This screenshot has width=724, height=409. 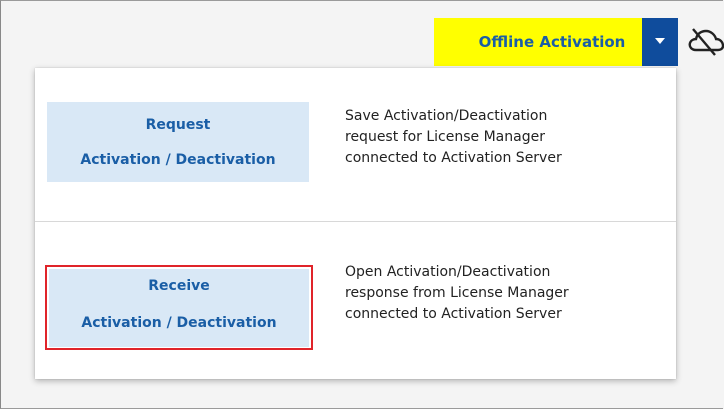 What do you see at coordinates (706, 41) in the screenshot?
I see `cloud-off-icon` at bounding box center [706, 41].